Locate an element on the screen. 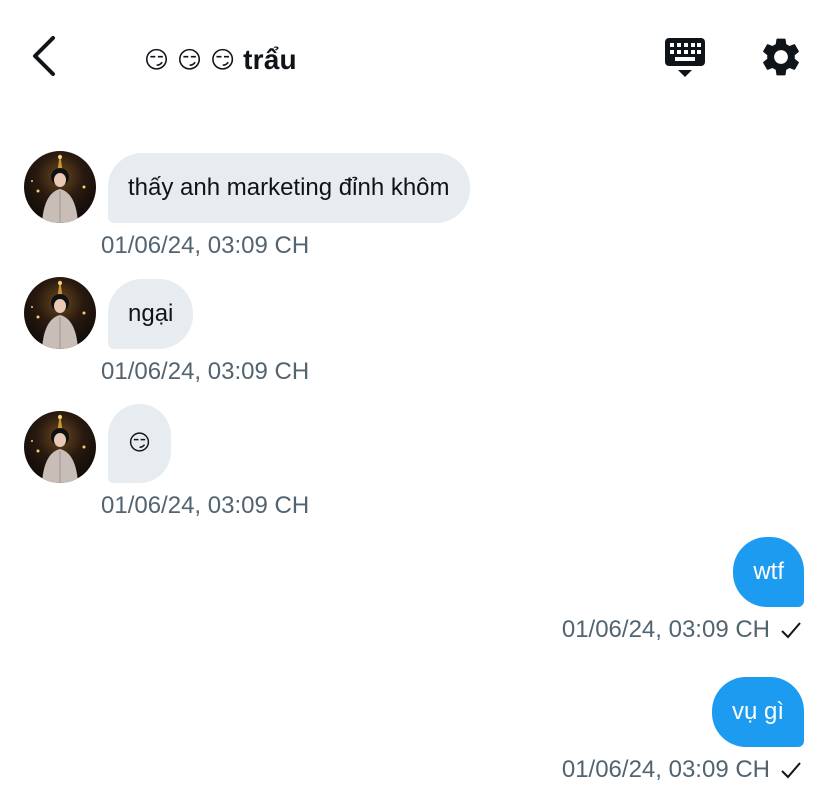 The width and height of the screenshot is (828, 796). message-bubble-incoming: thấy anh marketing đỉnh khôm is located at coordinates (289, 188).